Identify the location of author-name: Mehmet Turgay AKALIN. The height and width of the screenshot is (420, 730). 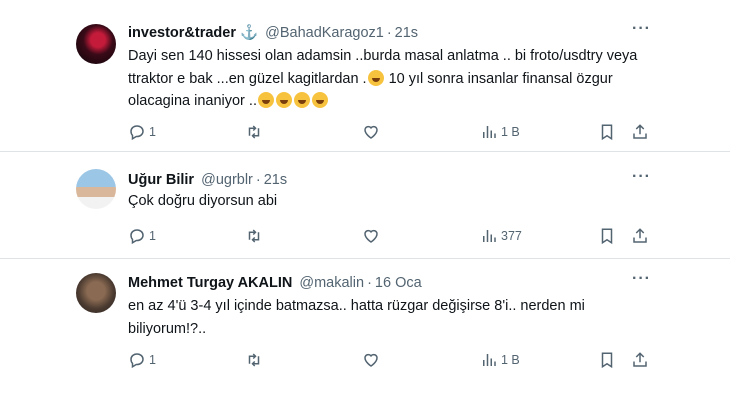
(210, 283).